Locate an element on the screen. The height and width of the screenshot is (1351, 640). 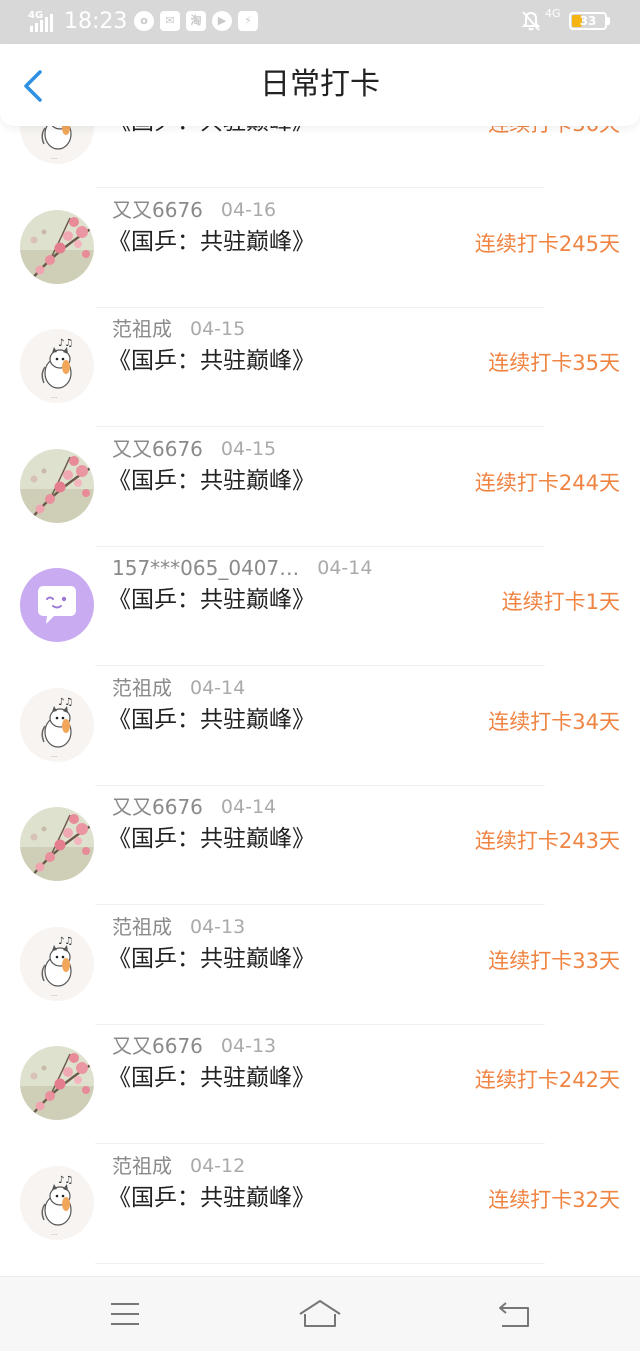
battery-cap is located at coordinates (608, 21).